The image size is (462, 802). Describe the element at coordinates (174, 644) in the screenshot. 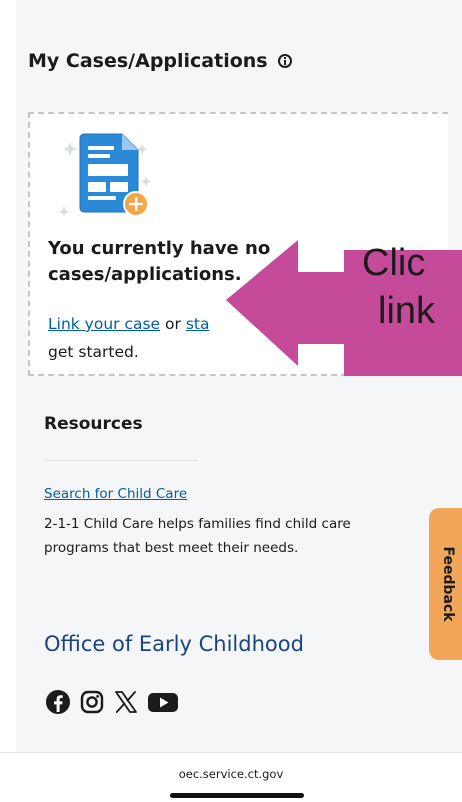

I see `agency-name: Office of Early Childhood` at that location.